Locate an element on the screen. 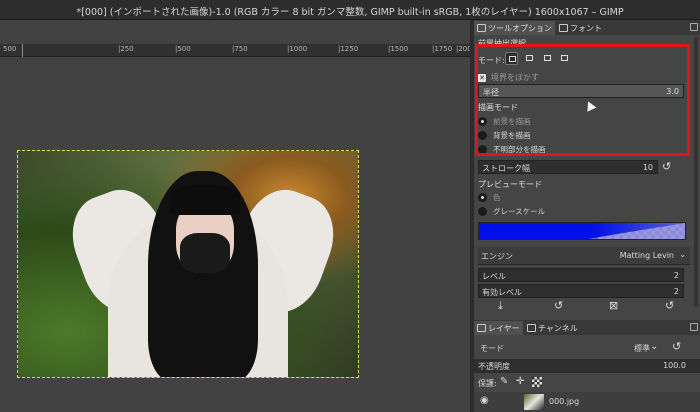 The image size is (700, 412). layer-thumbnail is located at coordinates (534, 402).